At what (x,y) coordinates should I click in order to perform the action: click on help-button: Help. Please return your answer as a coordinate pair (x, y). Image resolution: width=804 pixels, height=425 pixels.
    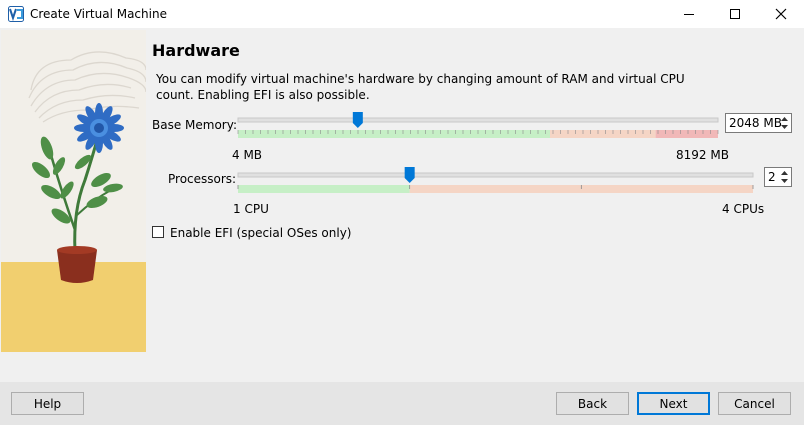
    Looking at the image, I should click on (47, 403).